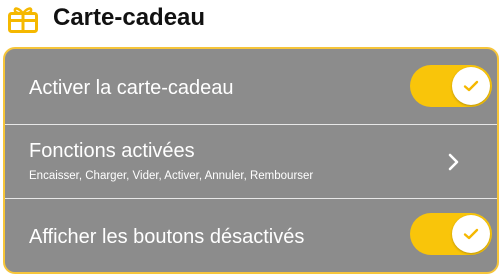 This screenshot has width=501, height=276. What do you see at coordinates (453, 162) in the screenshot?
I see `chevron-right-icon` at bounding box center [453, 162].